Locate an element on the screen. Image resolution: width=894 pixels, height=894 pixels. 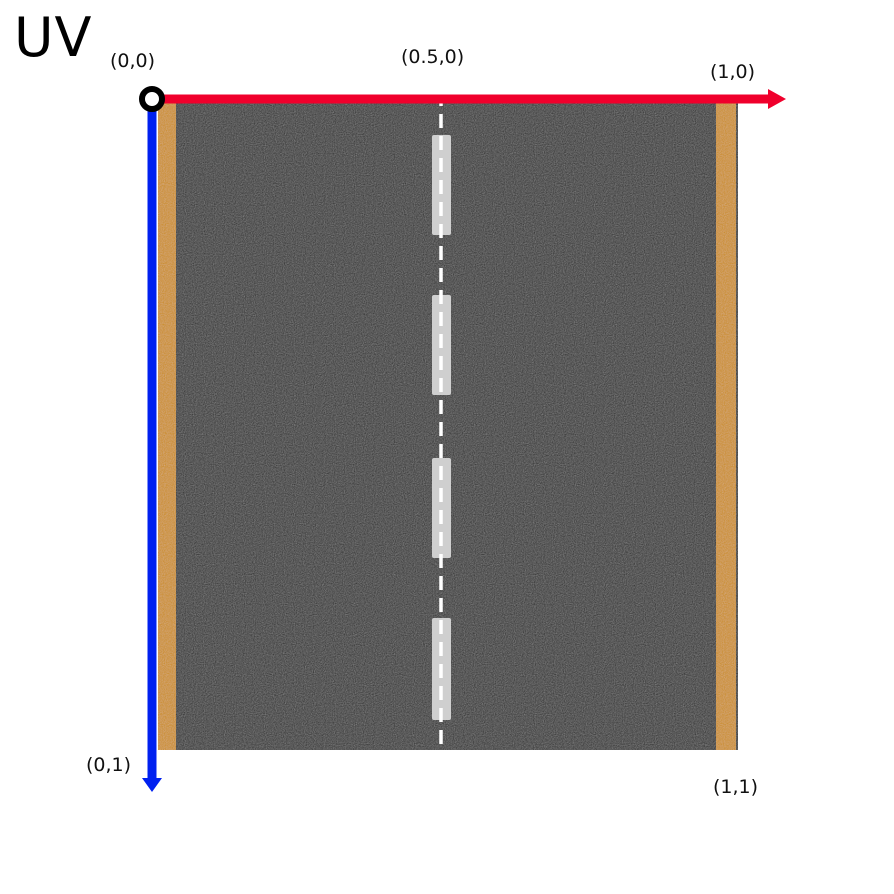
origin-label: (0,0) is located at coordinates (133, 61).